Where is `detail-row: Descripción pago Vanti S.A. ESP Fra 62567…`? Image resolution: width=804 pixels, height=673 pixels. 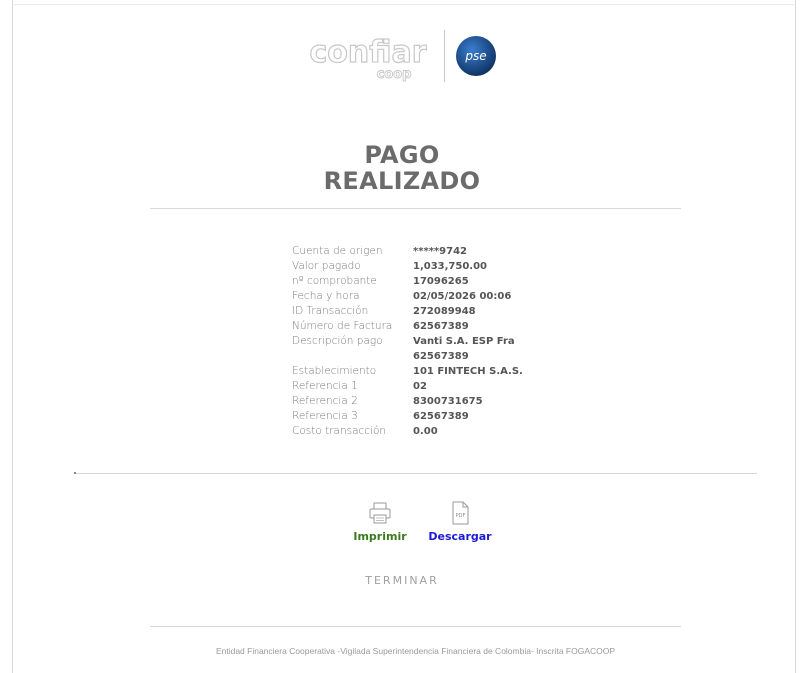
detail-row: Descripción pago Vanti S.A. ESP Fra 62567… is located at coordinates (442, 349).